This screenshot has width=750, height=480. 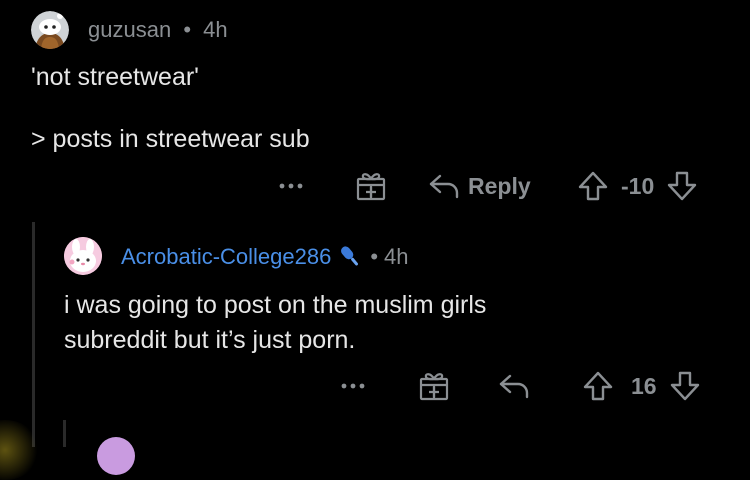 I want to click on comment-line: i was going to post on the muslim girls, so click(x=275, y=305).